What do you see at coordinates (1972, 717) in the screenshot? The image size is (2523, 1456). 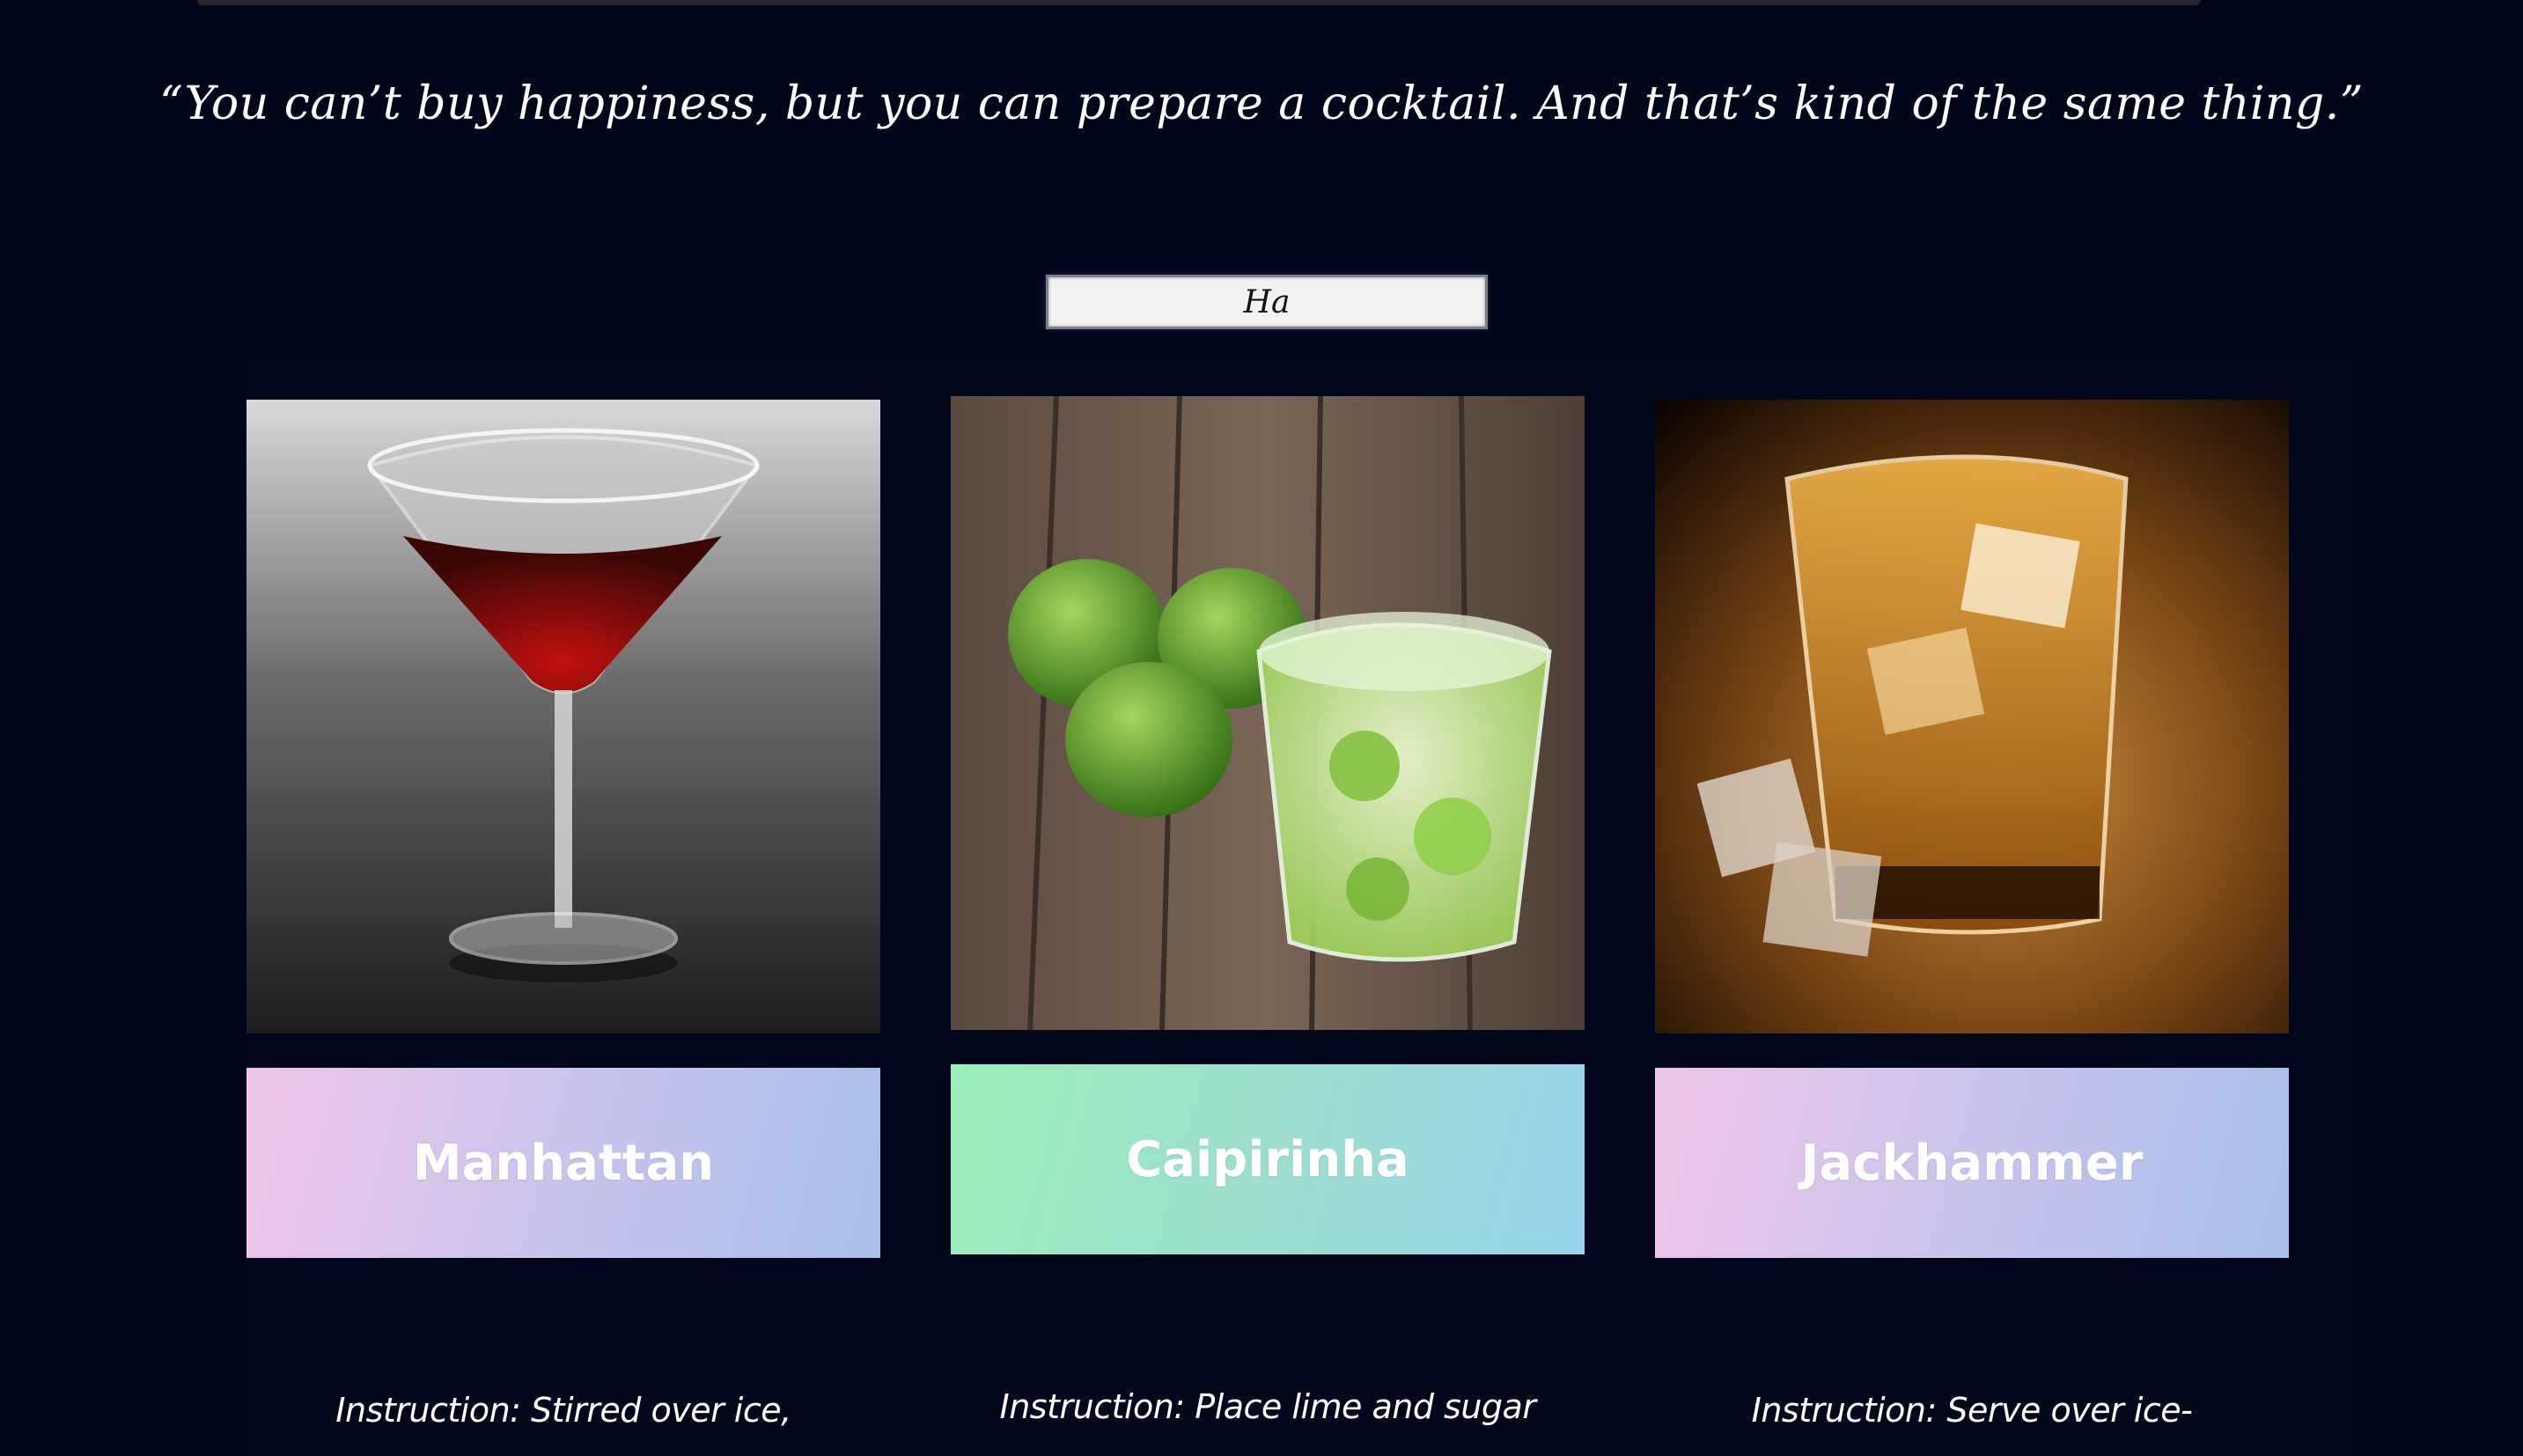 I see `whiskey-glass-image` at bounding box center [1972, 717].